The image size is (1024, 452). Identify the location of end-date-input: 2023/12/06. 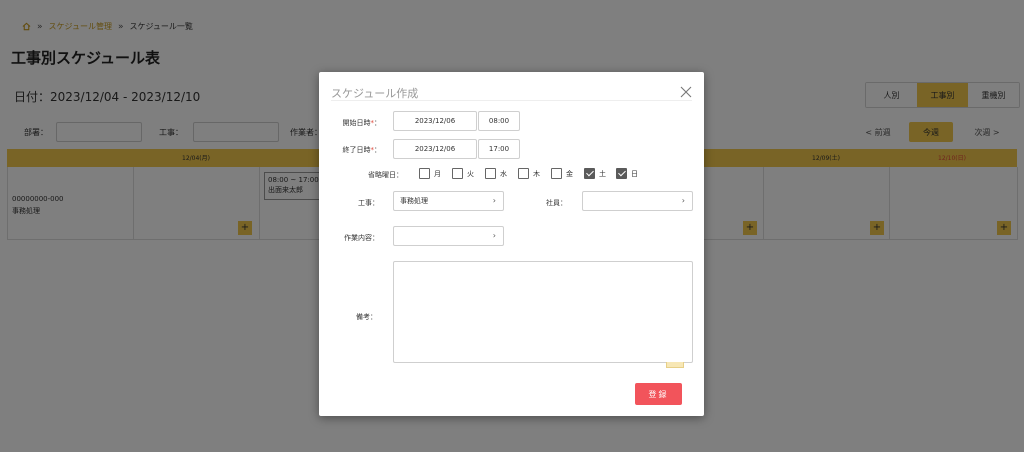
(435, 149).